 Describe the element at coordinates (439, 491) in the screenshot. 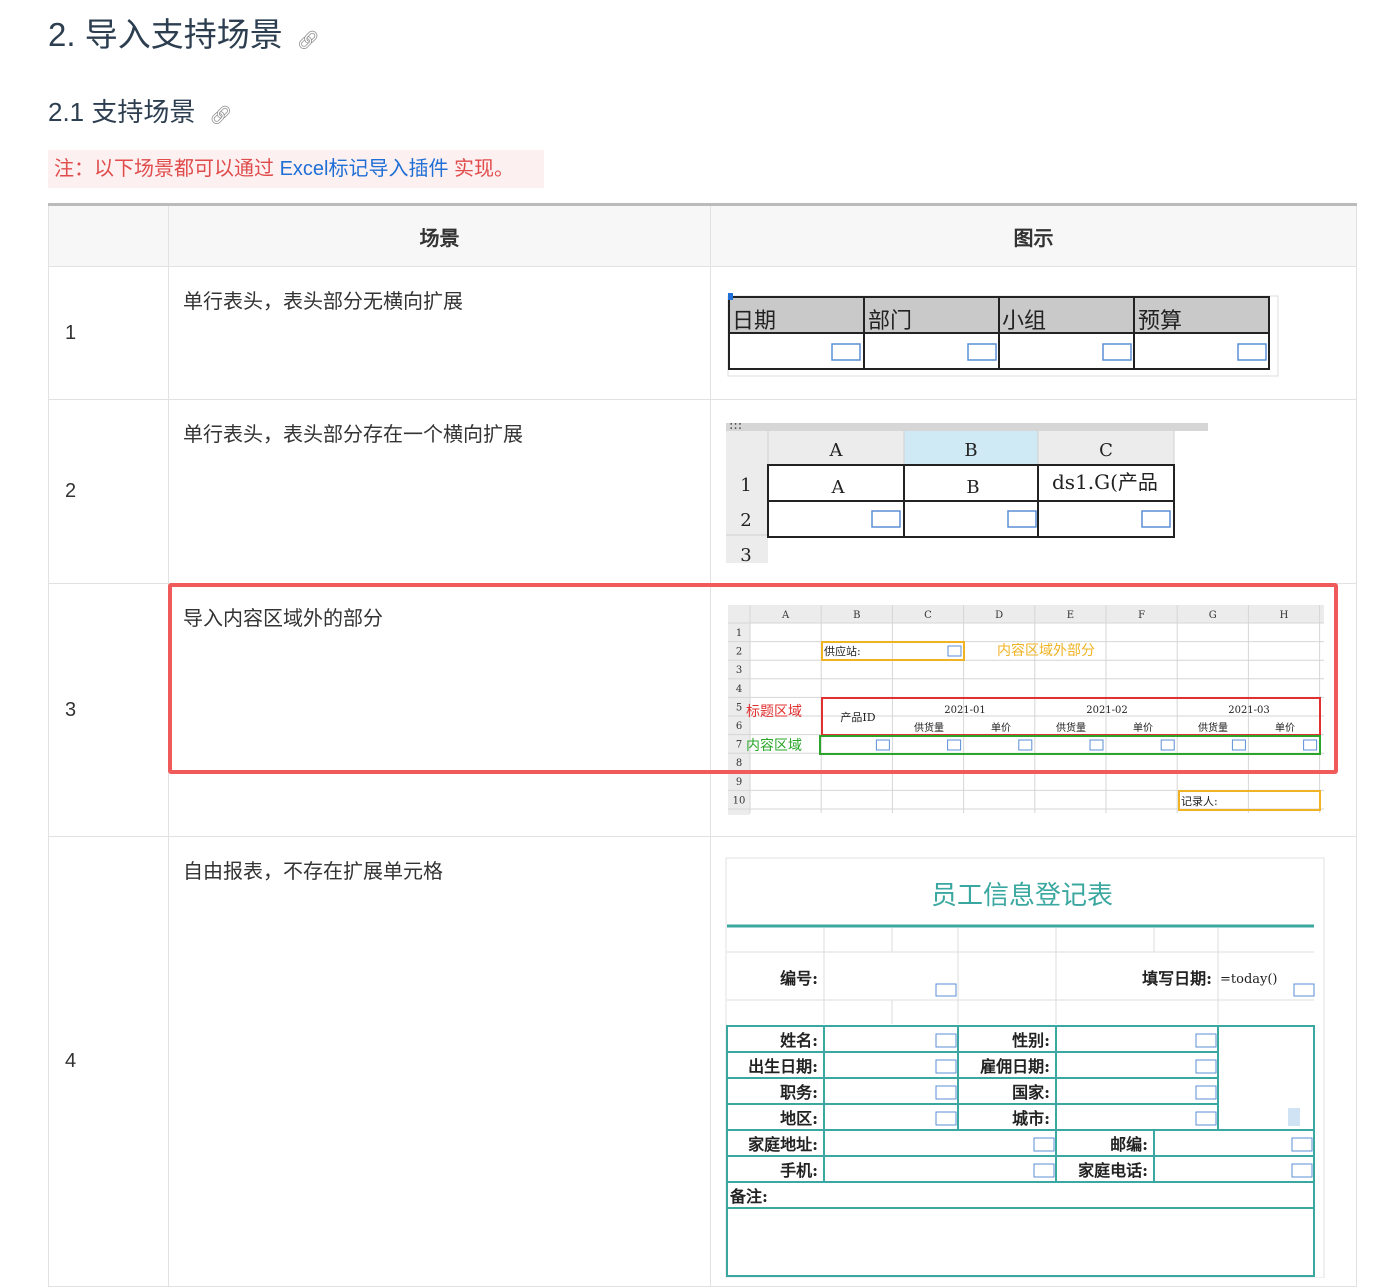

I see `row-desc: 单行表头，表头部分存在一个横向扩展` at that location.